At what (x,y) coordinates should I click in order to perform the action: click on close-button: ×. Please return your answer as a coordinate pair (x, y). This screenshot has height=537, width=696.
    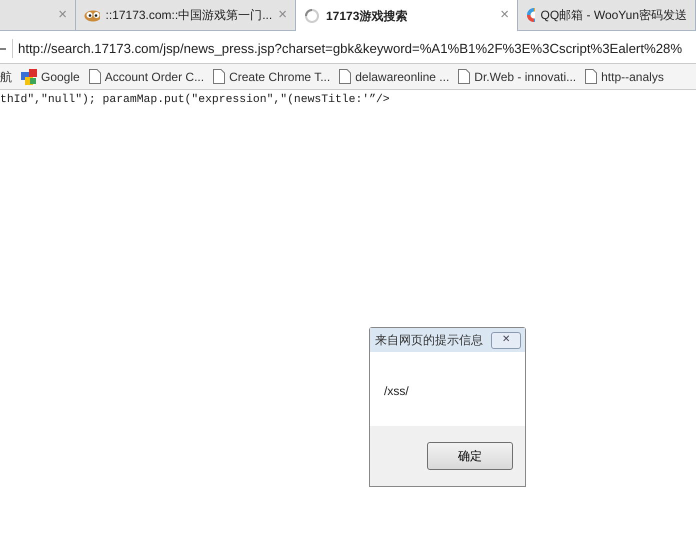
    Looking at the image, I should click on (504, 15).